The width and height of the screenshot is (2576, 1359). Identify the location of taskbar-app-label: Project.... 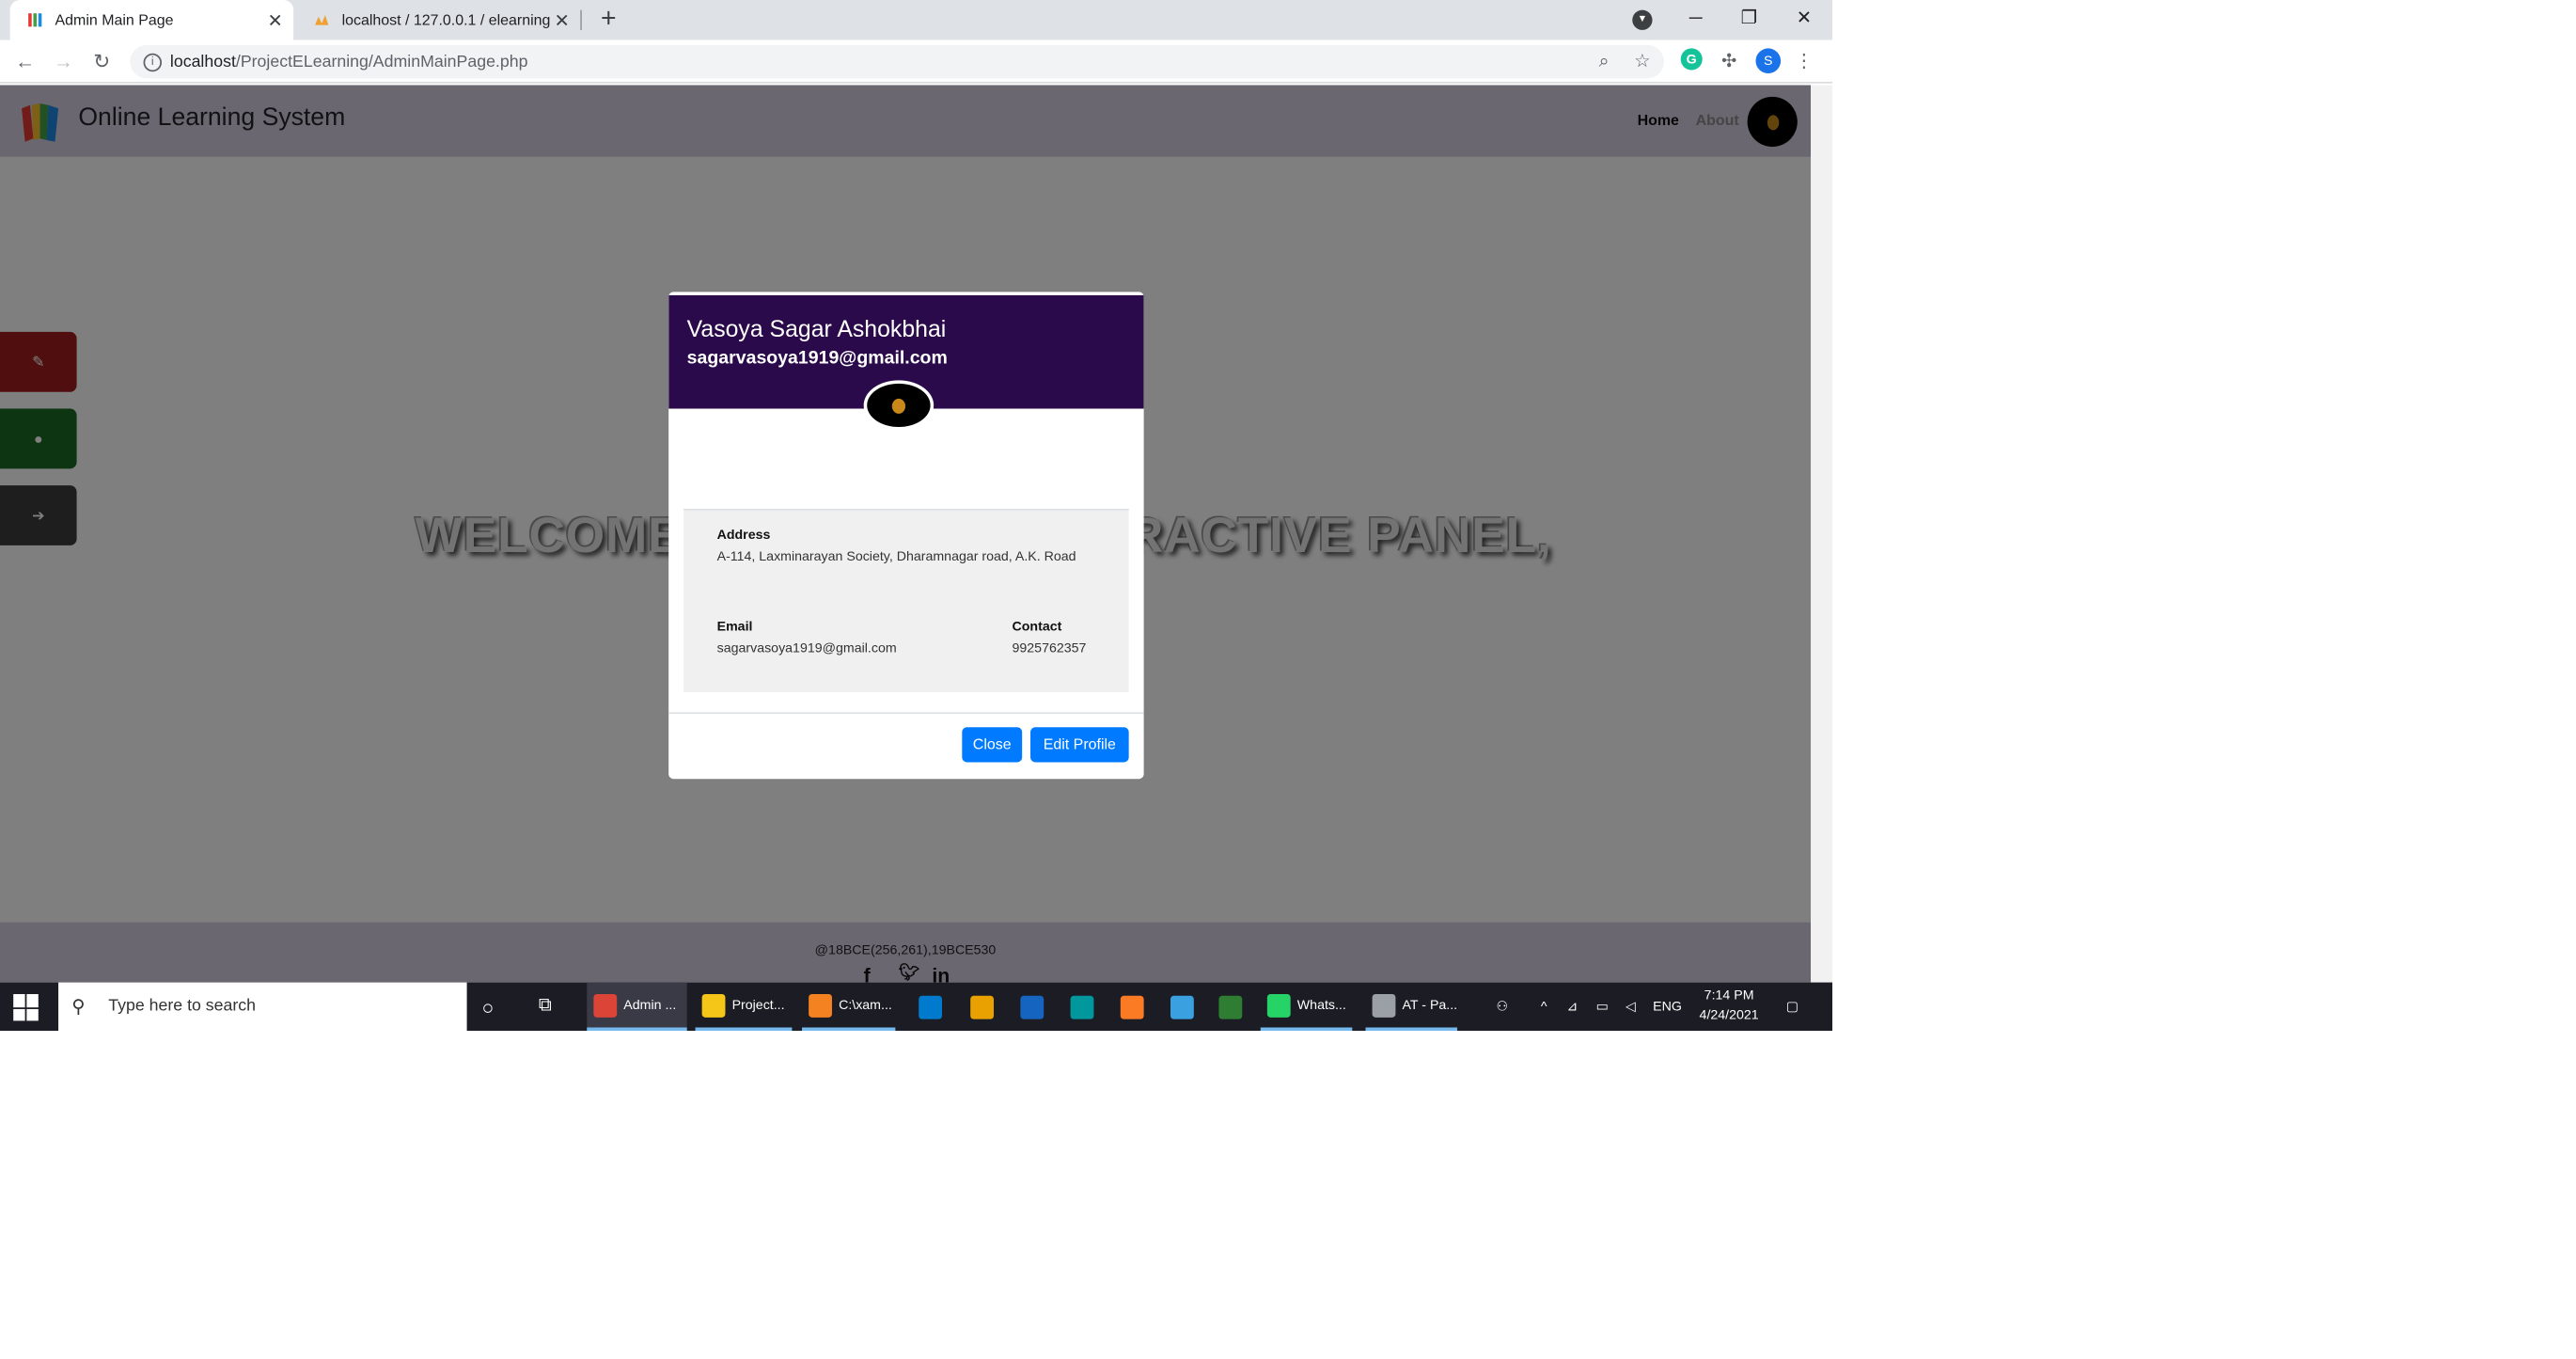
(758, 1005).